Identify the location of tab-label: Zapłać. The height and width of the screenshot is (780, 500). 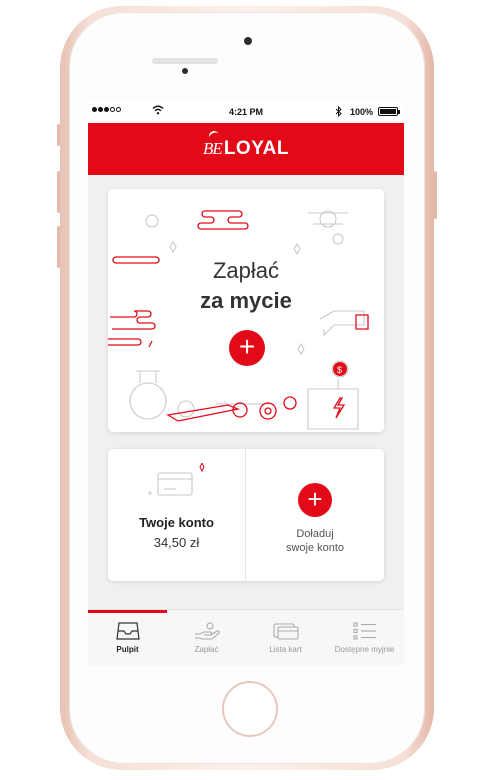
(206, 649).